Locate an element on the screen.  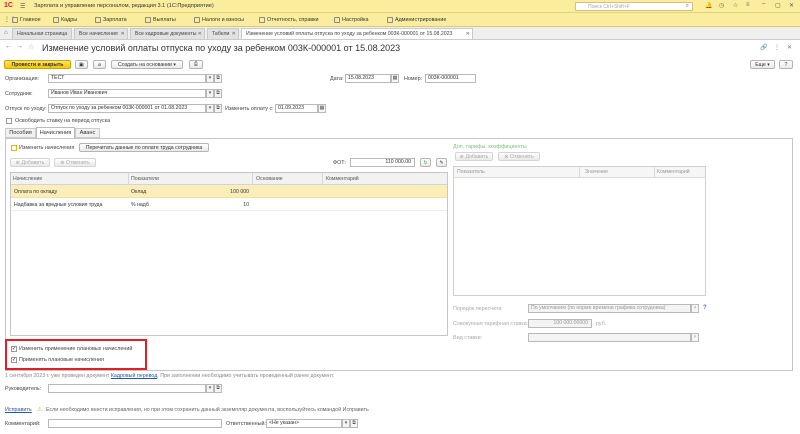
number-field: 003К-000001 is located at coordinates (450, 78).